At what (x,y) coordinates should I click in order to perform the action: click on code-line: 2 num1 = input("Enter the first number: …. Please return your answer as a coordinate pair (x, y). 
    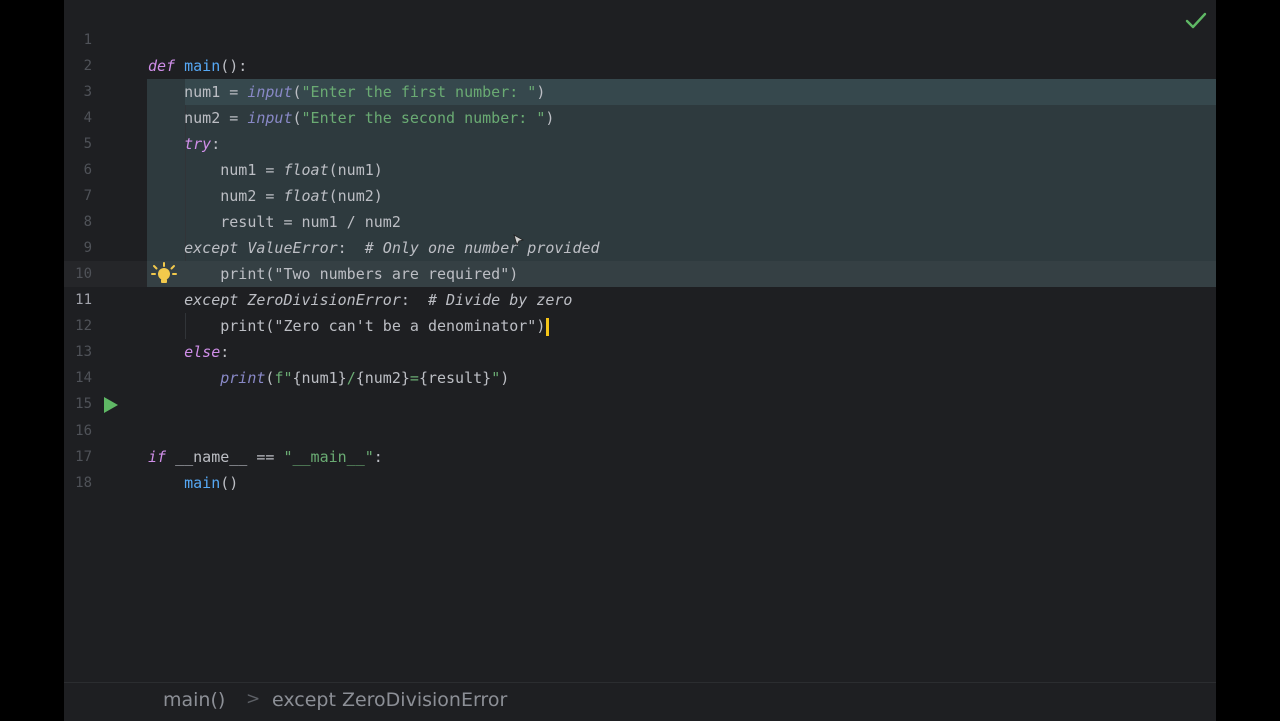
    Looking at the image, I should click on (640, 64).